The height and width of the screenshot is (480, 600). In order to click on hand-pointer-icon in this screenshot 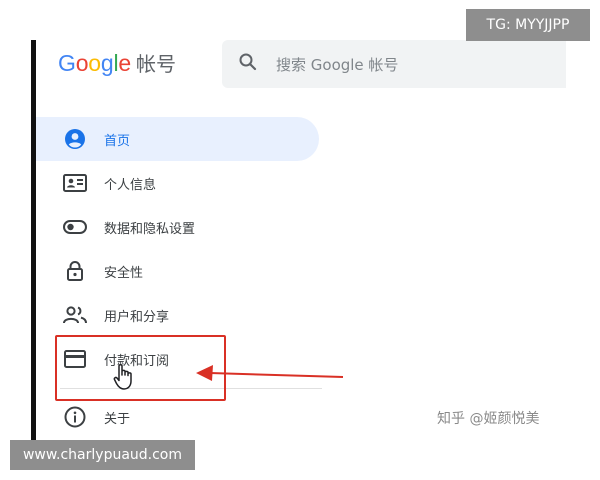, I will do `click(122, 376)`.